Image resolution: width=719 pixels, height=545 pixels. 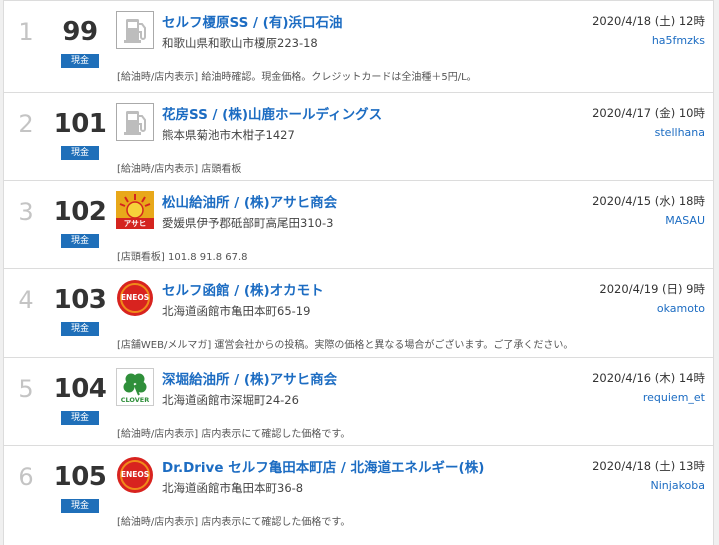 What do you see at coordinates (179, 169) in the screenshot?
I see `report-note: [給油時/店内表示] 店頭看板` at bounding box center [179, 169].